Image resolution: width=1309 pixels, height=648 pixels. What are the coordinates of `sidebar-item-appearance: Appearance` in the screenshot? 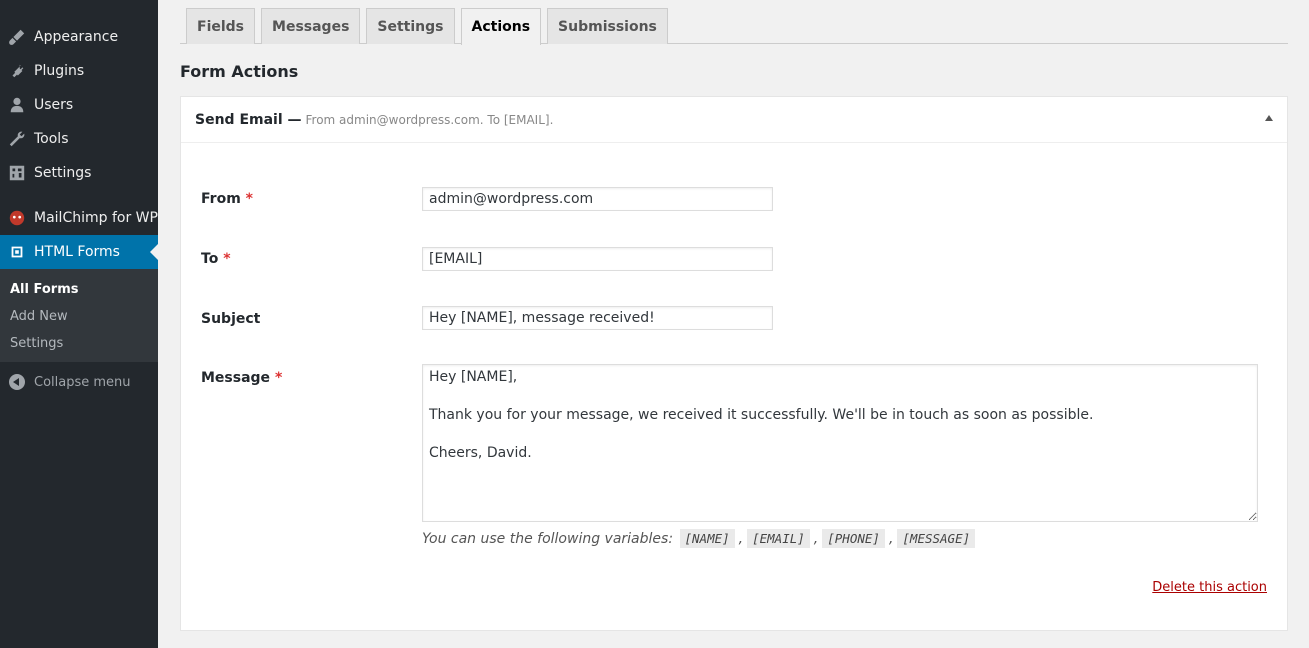 It's located at (79, 37).